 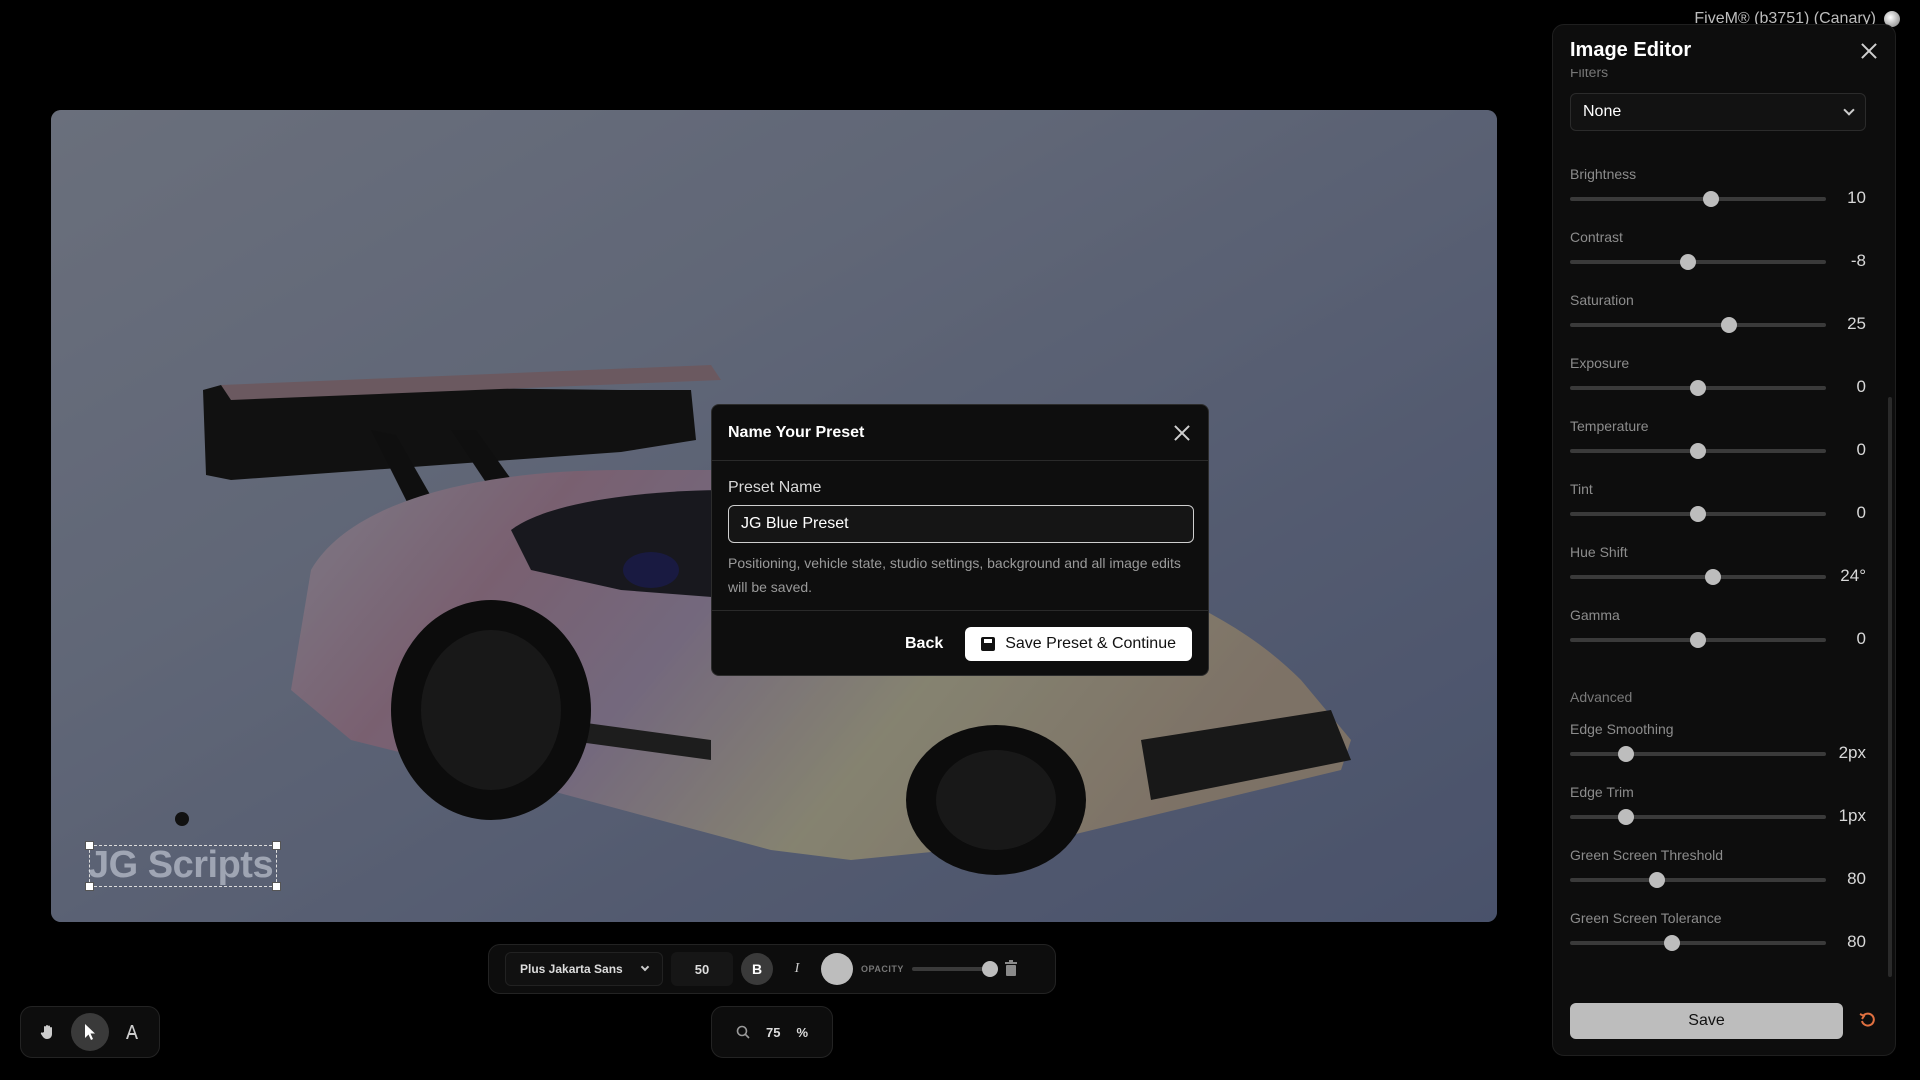 What do you see at coordinates (89, 886) in the screenshot?
I see `resize-handle-bl` at bounding box center [89, 886].